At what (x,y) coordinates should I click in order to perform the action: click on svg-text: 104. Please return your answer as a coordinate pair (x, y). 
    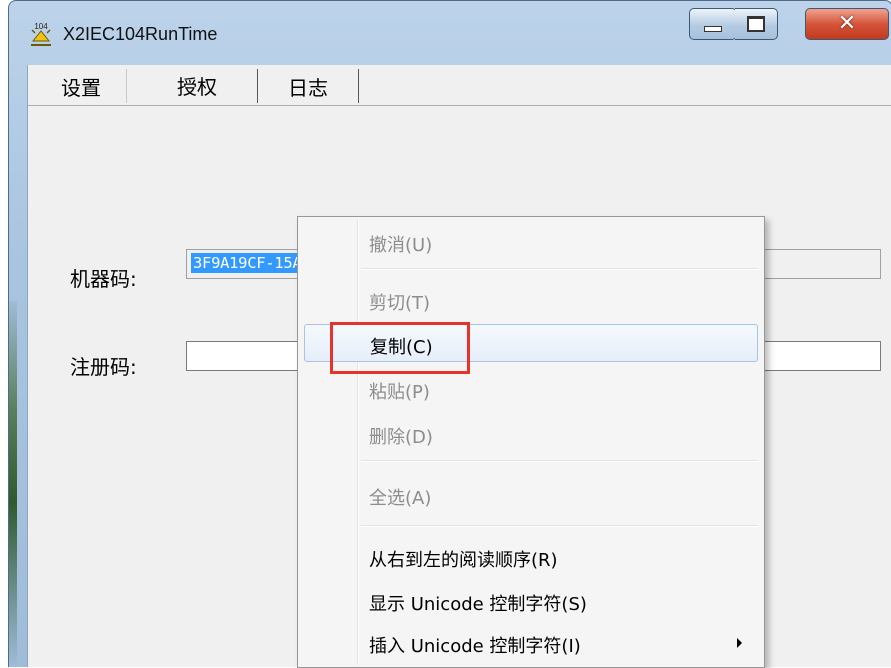
    Looking at the image, I should click on (41, 26).